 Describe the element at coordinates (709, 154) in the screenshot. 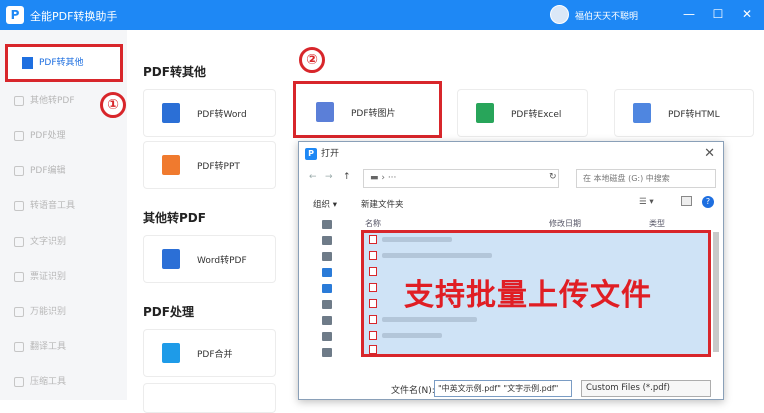

I see `dialog-close-button: ✕` at that location.